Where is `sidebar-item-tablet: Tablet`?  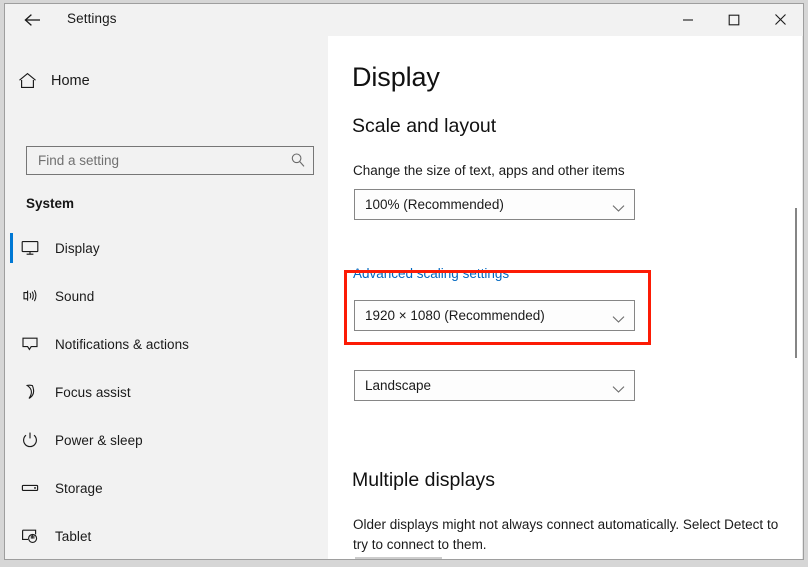
sidebar-item-tablet: Tablet is located at coordinates (166, 535).